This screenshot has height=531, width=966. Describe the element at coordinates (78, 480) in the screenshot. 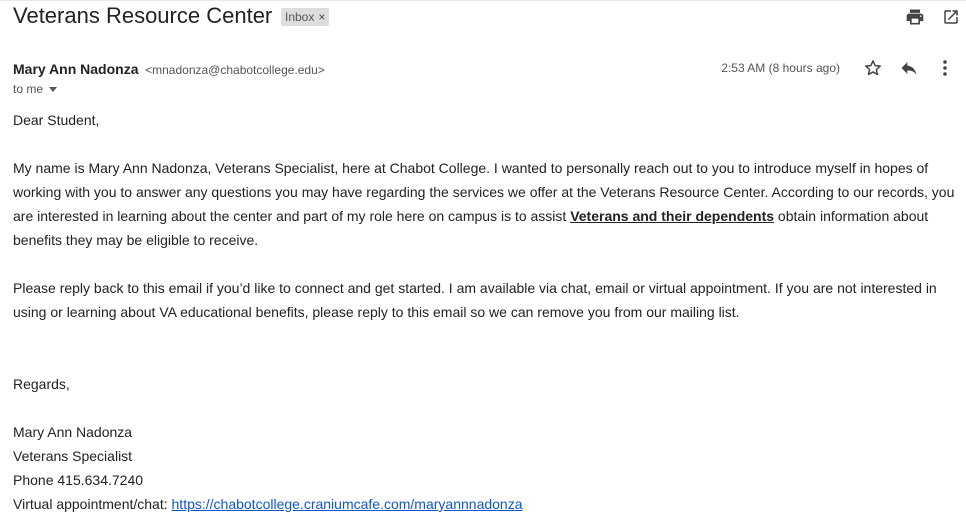

I see `signature-phone: Phone 415.634.7240` at that location.